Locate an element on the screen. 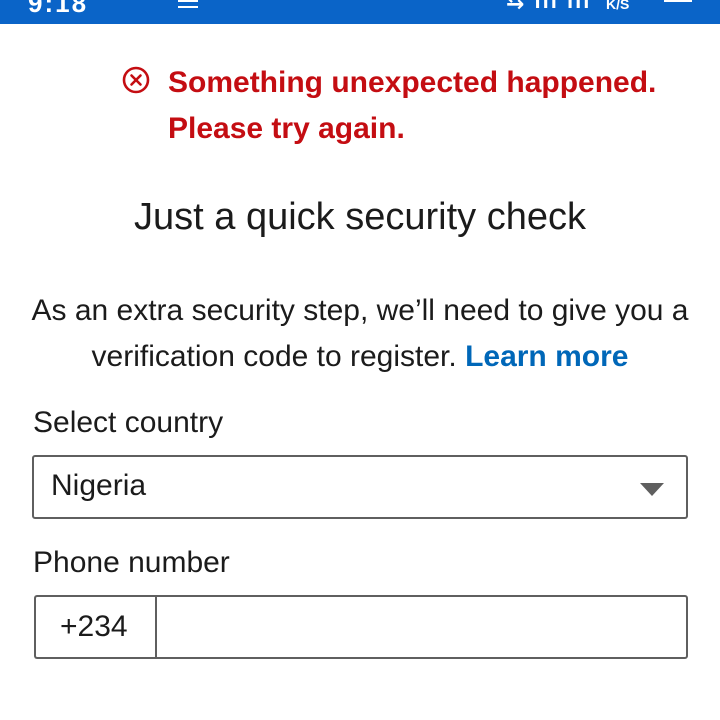 The height and width of the screenshot is (720, 720). phone-label: Phone number is located at coordinates (131, 562).